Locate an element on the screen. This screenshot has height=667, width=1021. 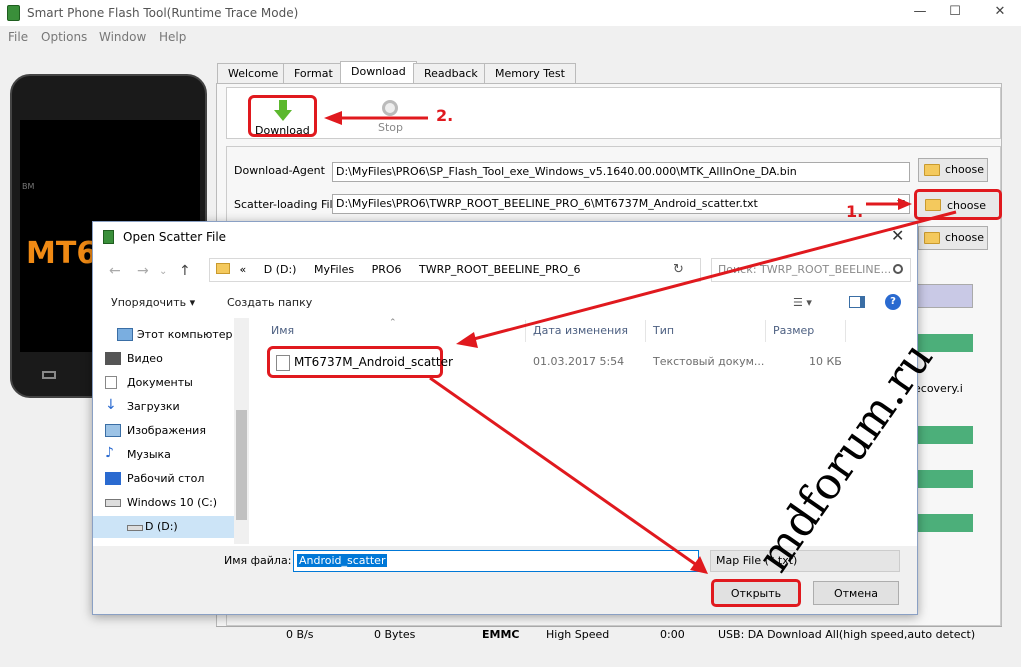
nav-downloads: ↓ Загрузки is located at coordinates (166, 407).